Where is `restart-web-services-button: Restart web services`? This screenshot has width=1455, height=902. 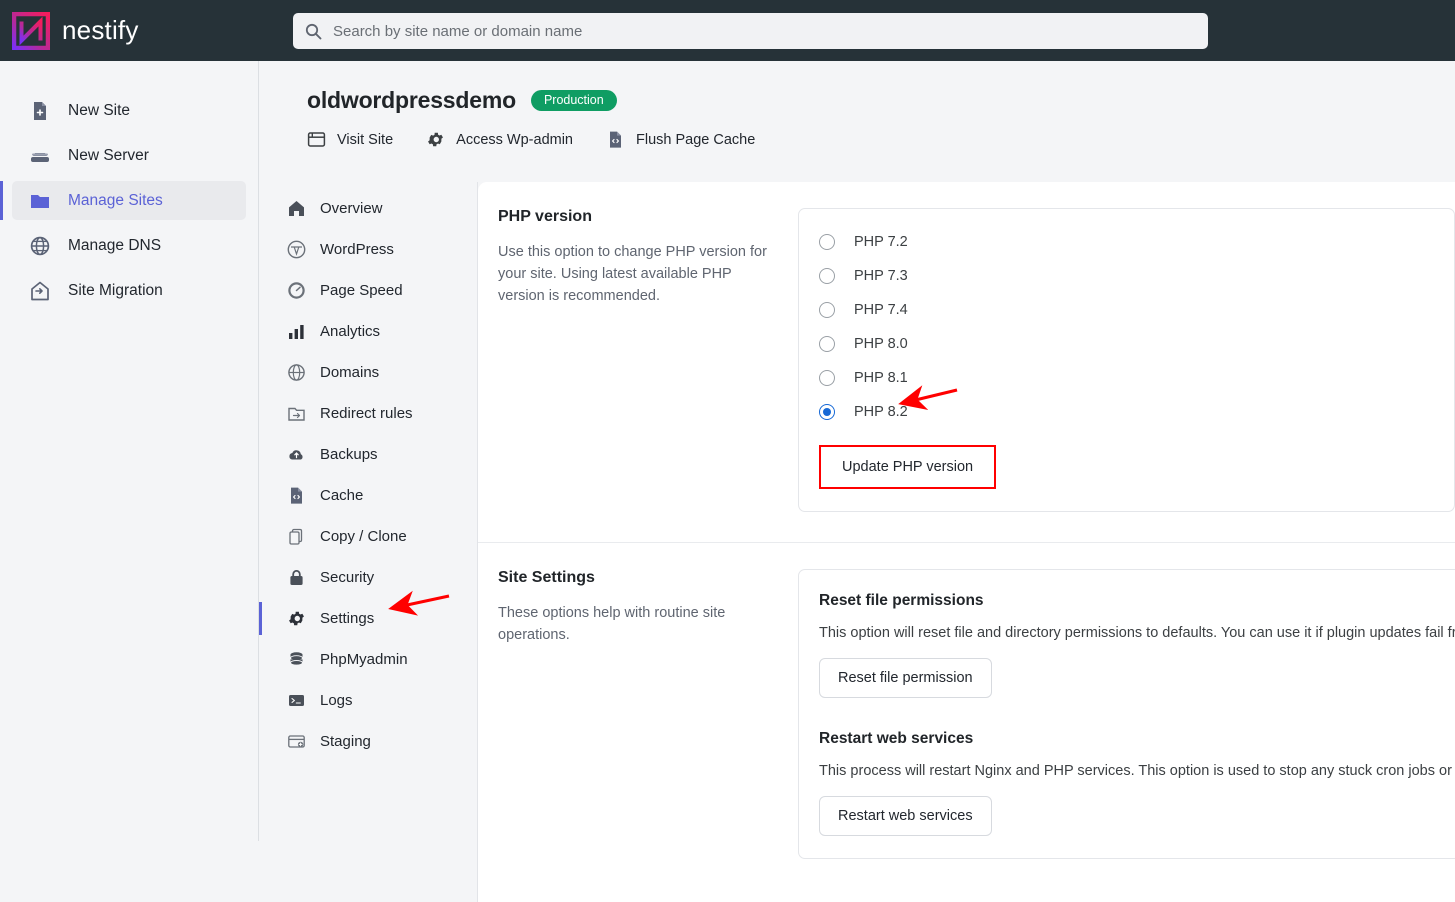
restart-web-services-button: Restart web services is located at coordinates (905, 816).